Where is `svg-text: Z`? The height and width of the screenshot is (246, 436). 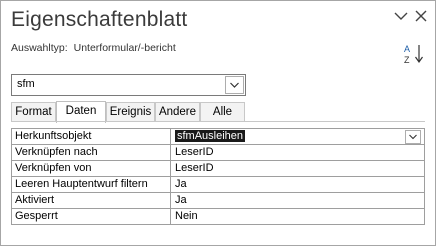 svg-text: Z is located at coordinates (407, 60).